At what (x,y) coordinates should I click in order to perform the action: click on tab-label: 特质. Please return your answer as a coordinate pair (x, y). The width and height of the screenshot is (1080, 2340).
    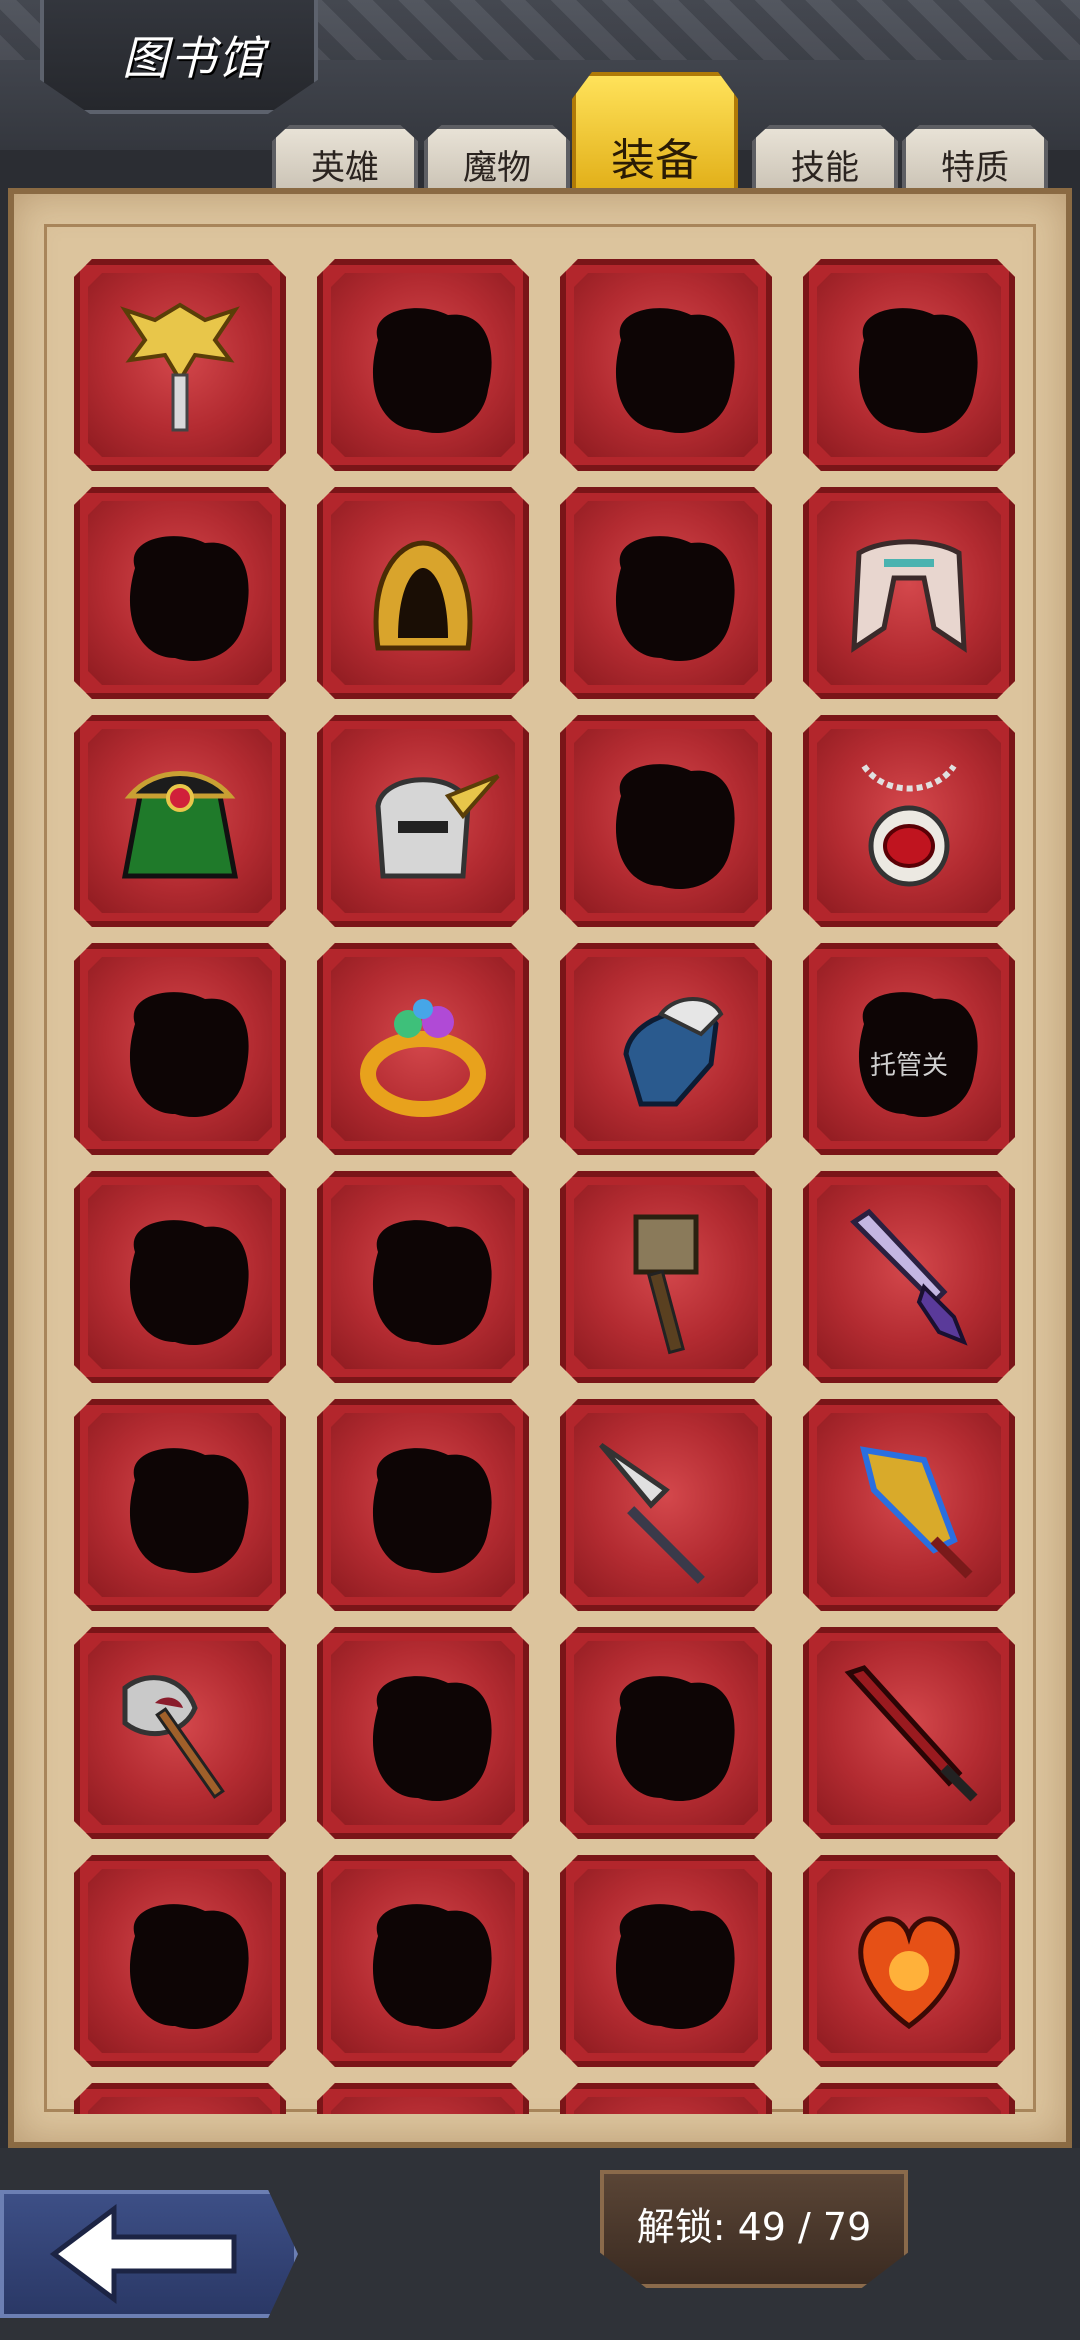
    Looking at the image, I should click on (975, 167).